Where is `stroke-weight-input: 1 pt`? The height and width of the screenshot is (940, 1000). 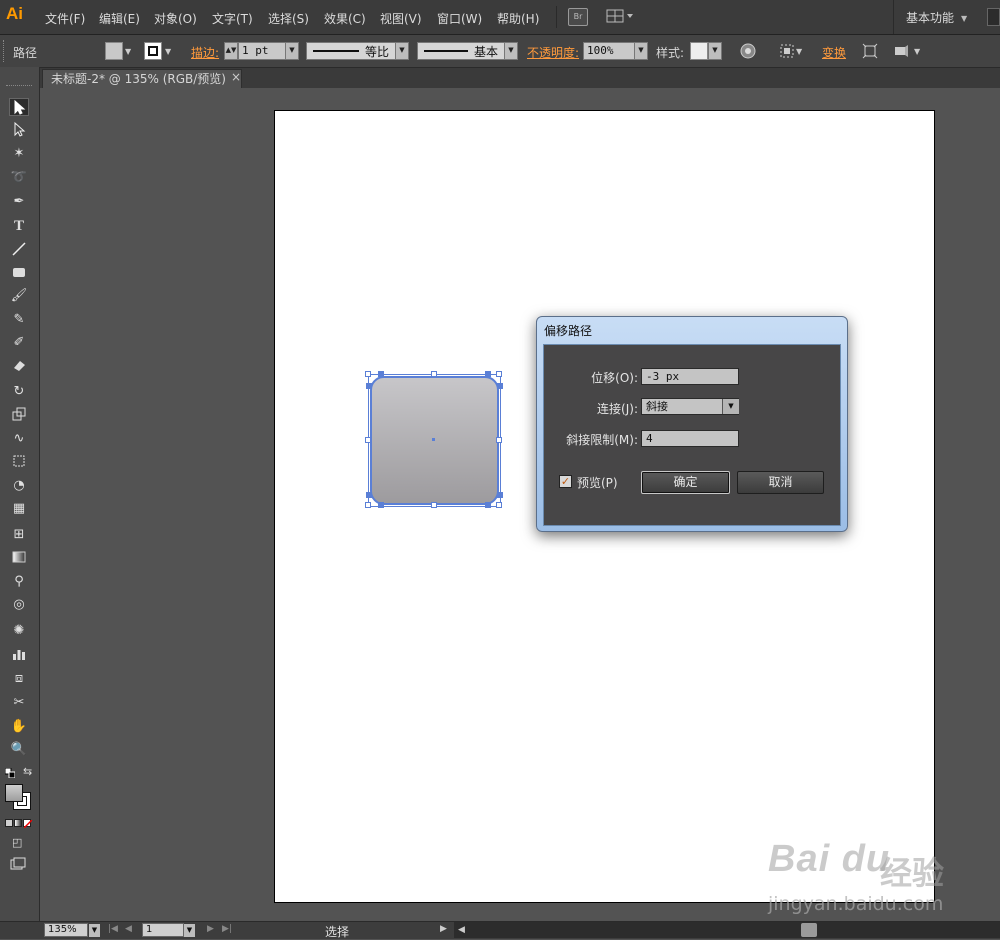
stroke-weight-input: 1 pt is located at coordinates (262, 51).